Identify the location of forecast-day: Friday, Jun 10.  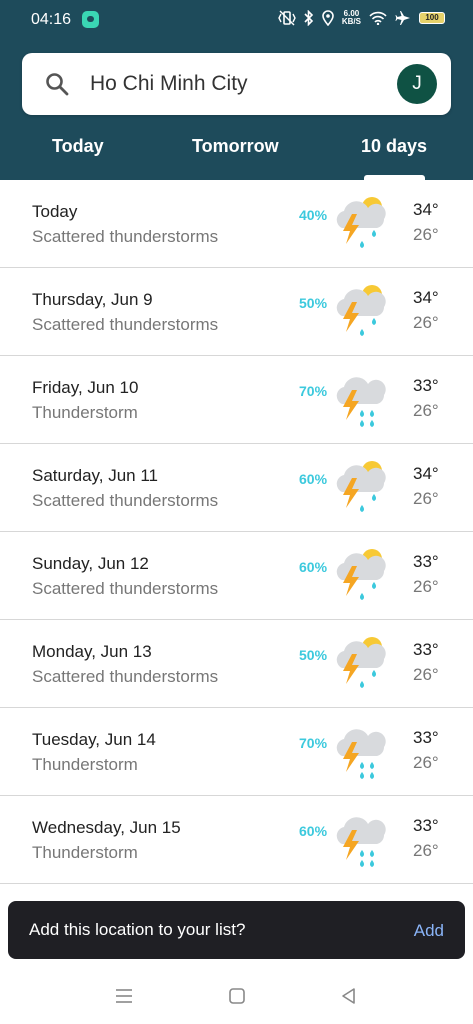
(85, 387).